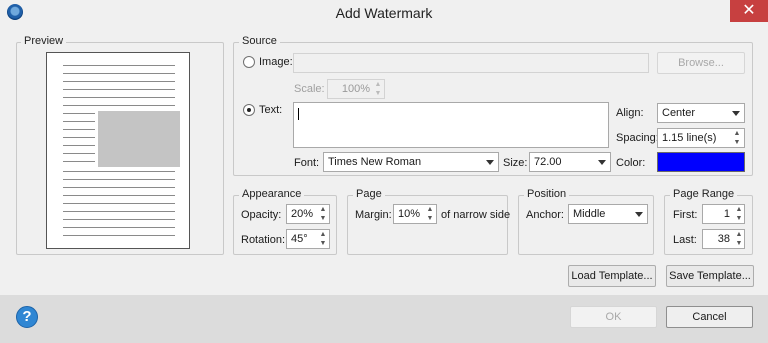 This screenshot has width=768, height=343. What do you see at coordinates (369, 194) in the screenshot?
I see `page-group-label: Page` at bounding box center [369, 194].